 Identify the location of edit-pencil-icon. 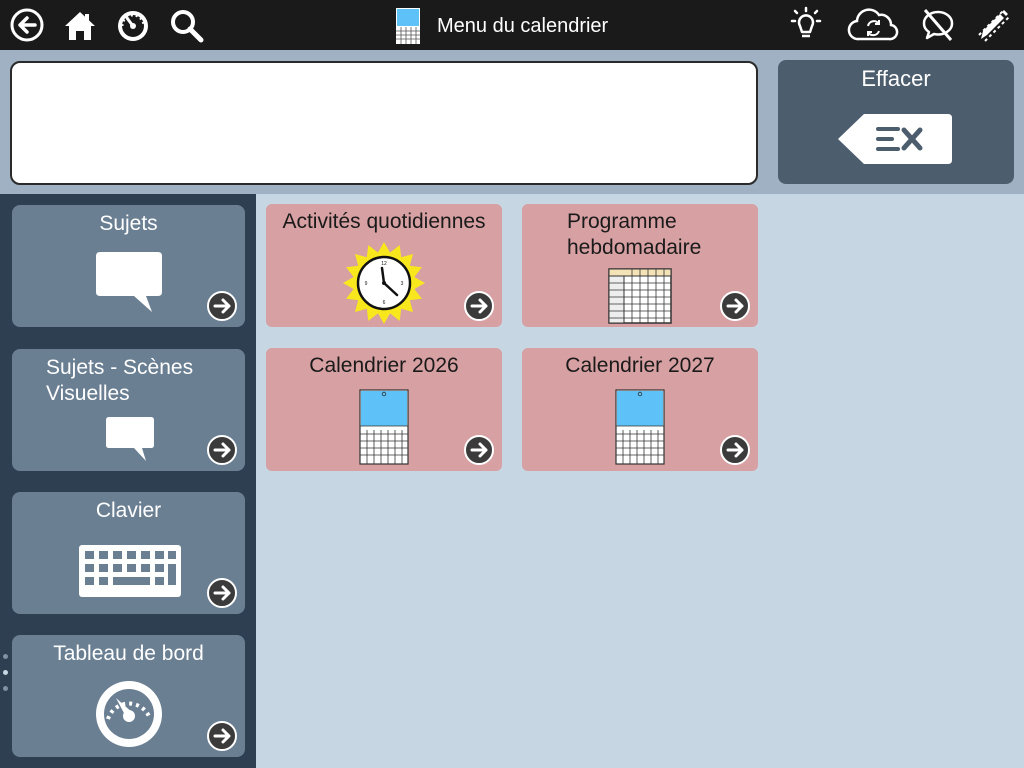
(993, 25).